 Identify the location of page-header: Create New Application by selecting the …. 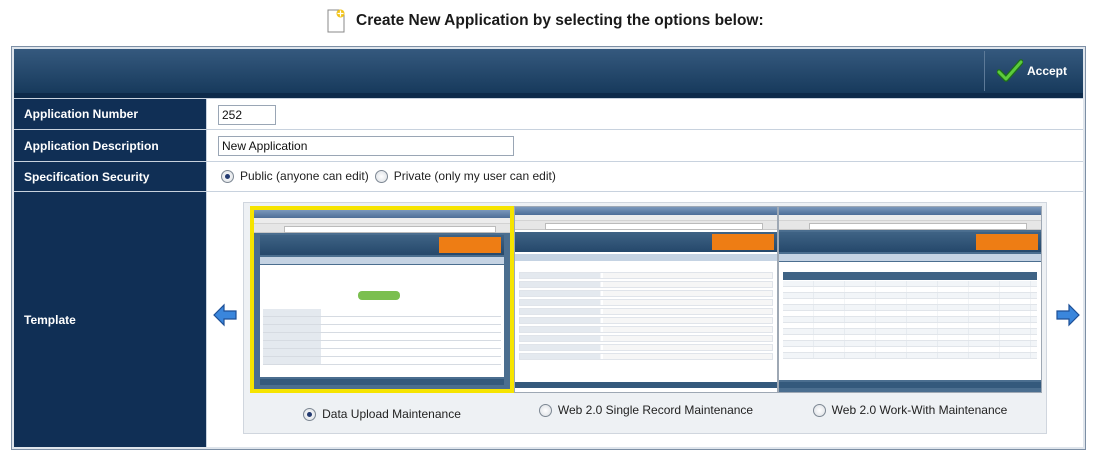
(547, 22).